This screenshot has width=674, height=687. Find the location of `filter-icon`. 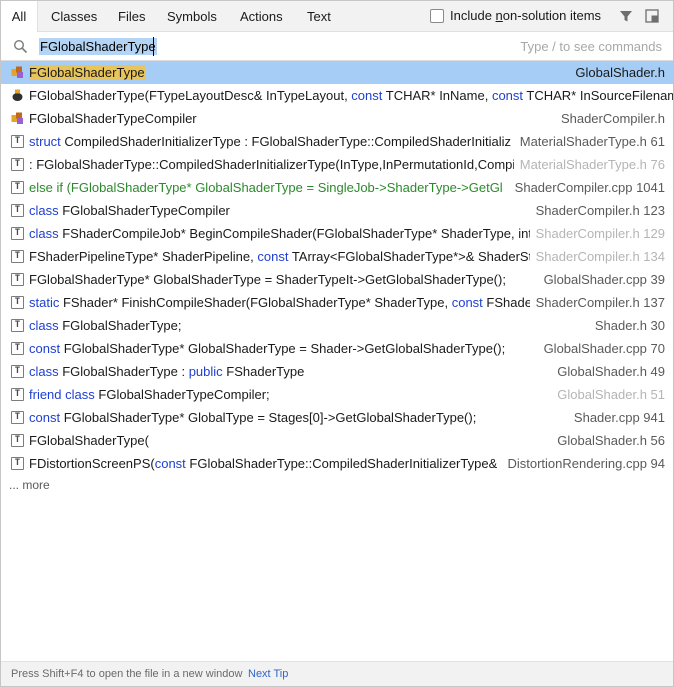

filter-icon is located at coordinates (626, 16).